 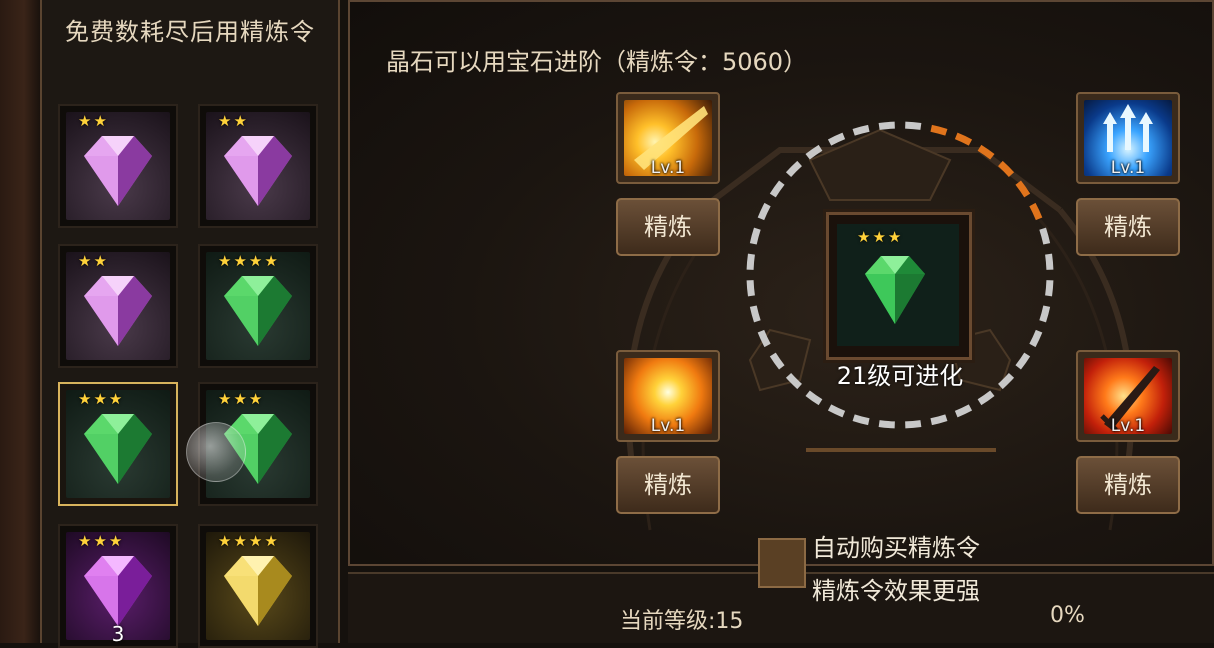 I want to click on touch-indicator, so click(x=216, y=452).